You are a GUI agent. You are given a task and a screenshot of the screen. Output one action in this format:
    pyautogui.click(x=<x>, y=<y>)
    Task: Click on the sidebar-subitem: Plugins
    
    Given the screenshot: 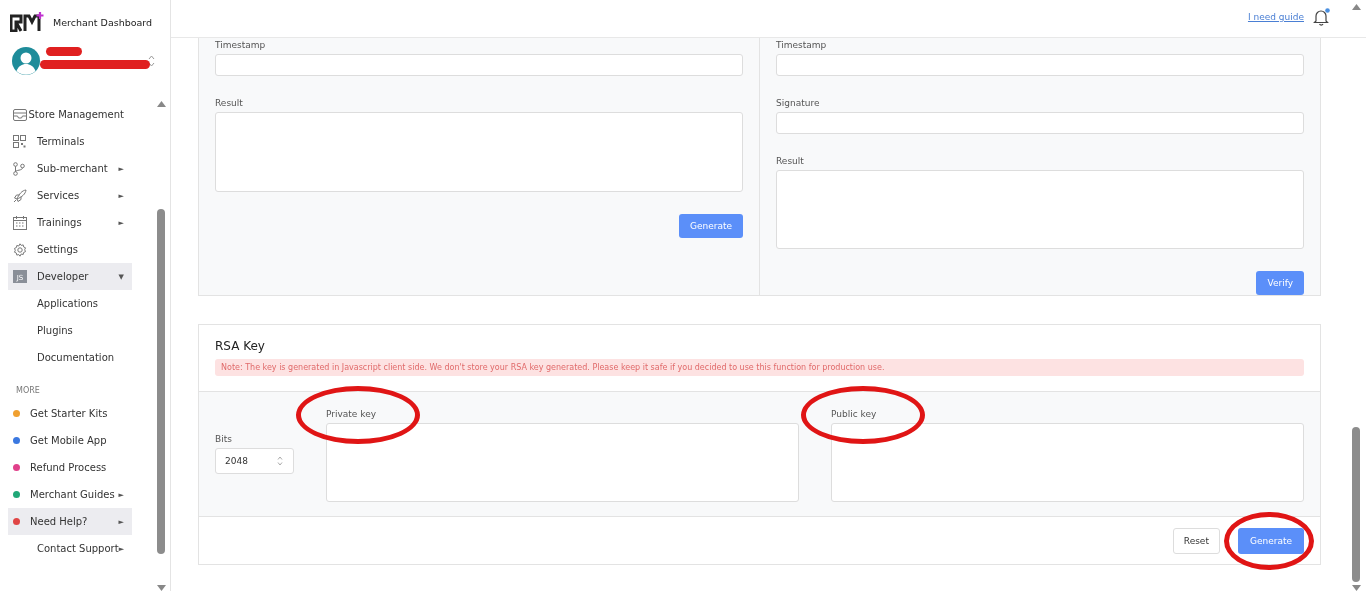 What is the action you would take?
    pyautogui.click(x=70, y=330)
    